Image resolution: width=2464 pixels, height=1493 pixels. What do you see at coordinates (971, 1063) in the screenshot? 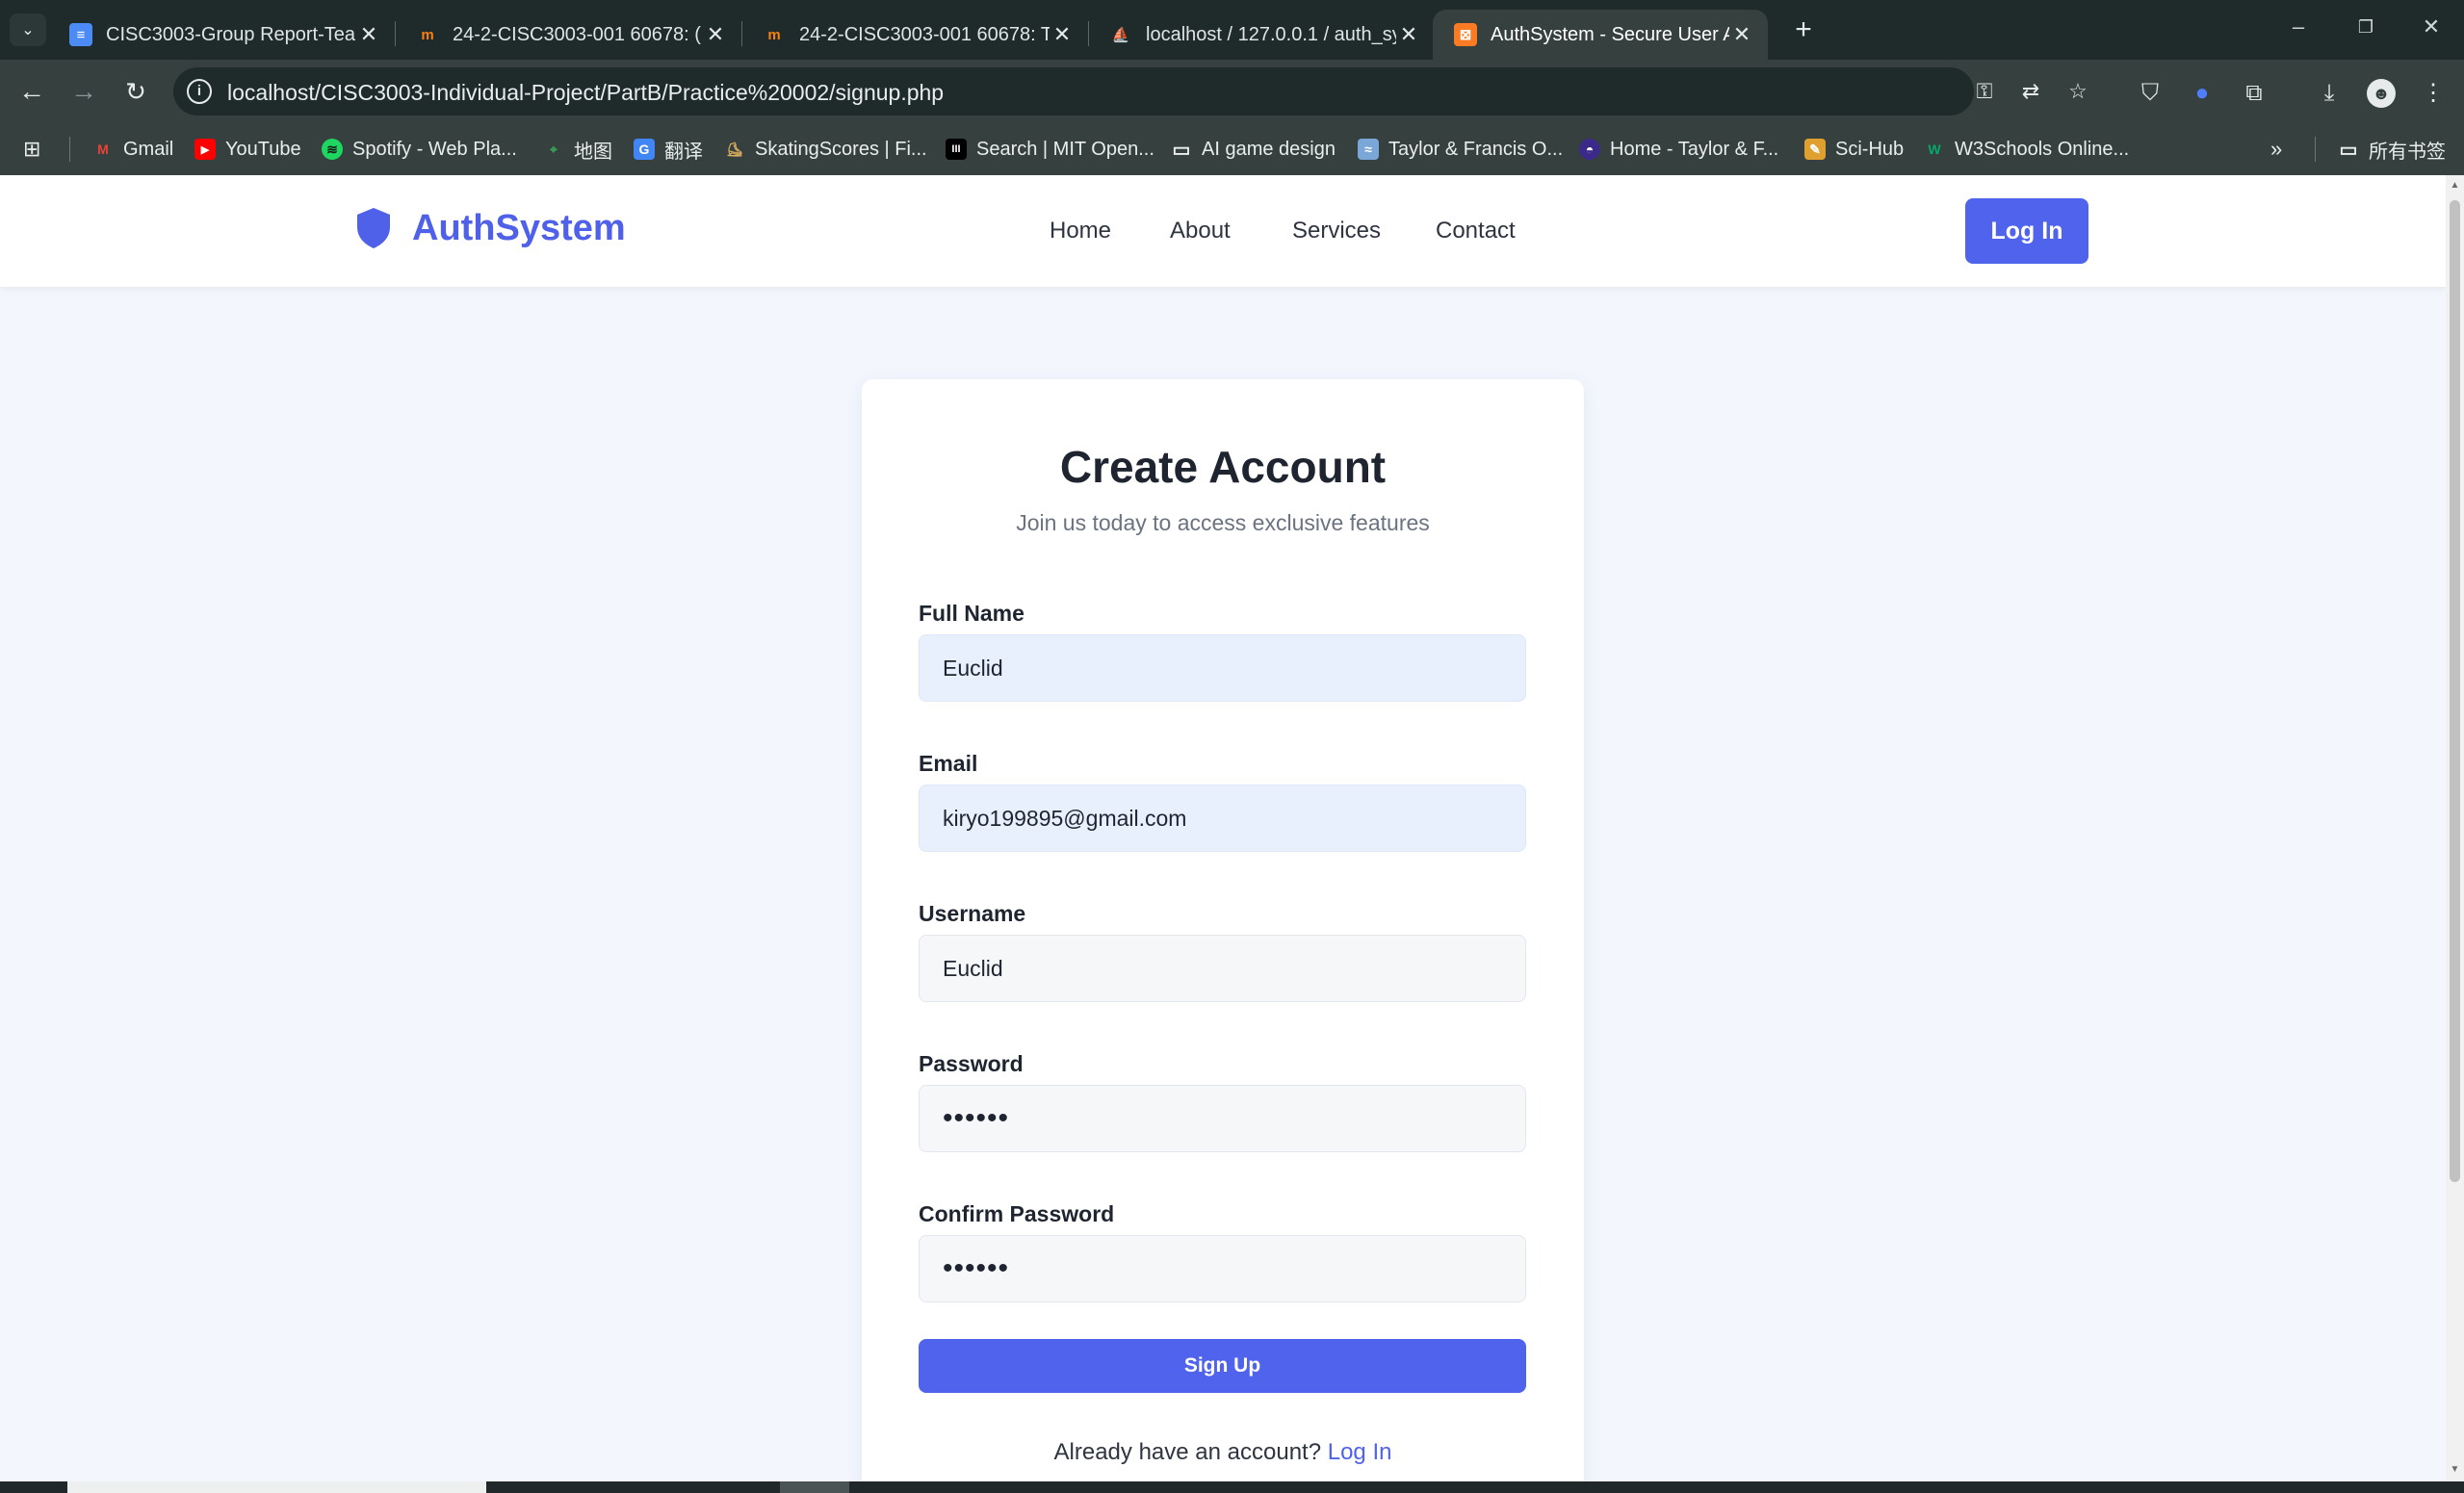
I see `password-label: Password` at bounding box center [971, 1063].